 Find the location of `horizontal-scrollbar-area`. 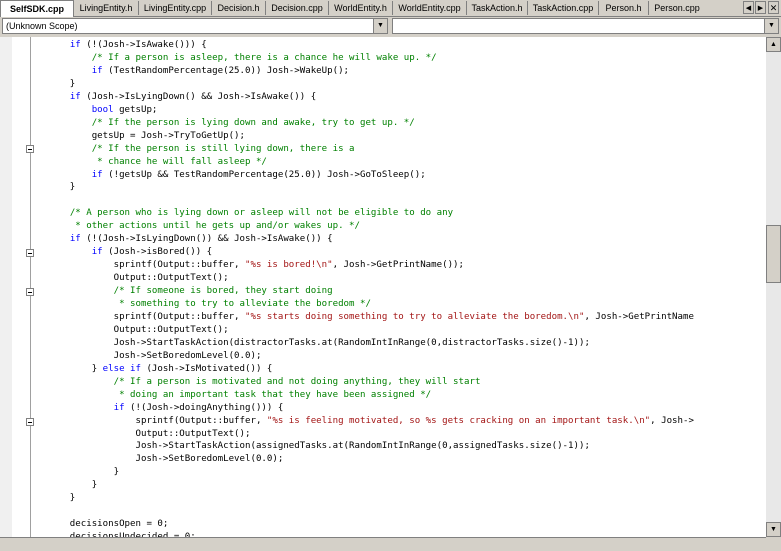

horizontal-scrollbar-area is located at coordinates (383, 544).